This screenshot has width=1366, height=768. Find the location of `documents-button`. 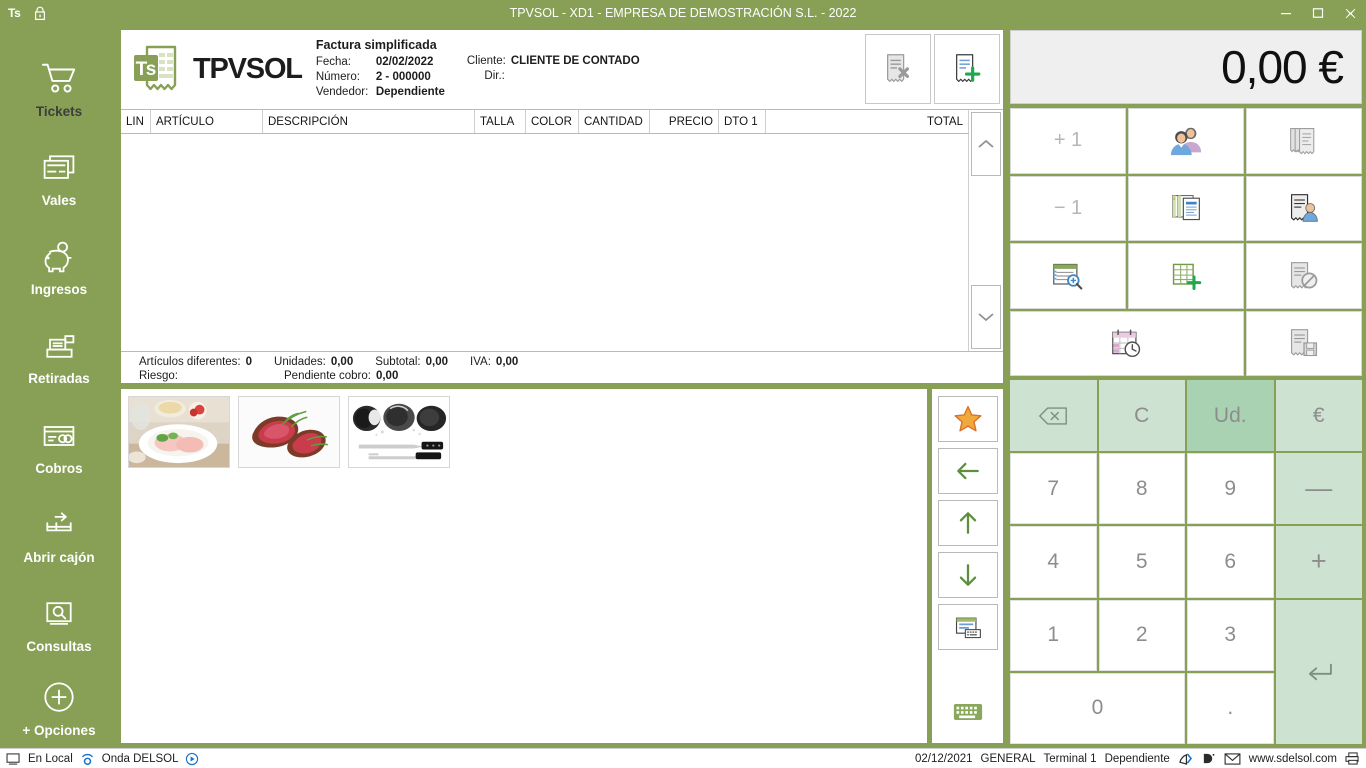

documents-button is located at coordinates (1186, 208).